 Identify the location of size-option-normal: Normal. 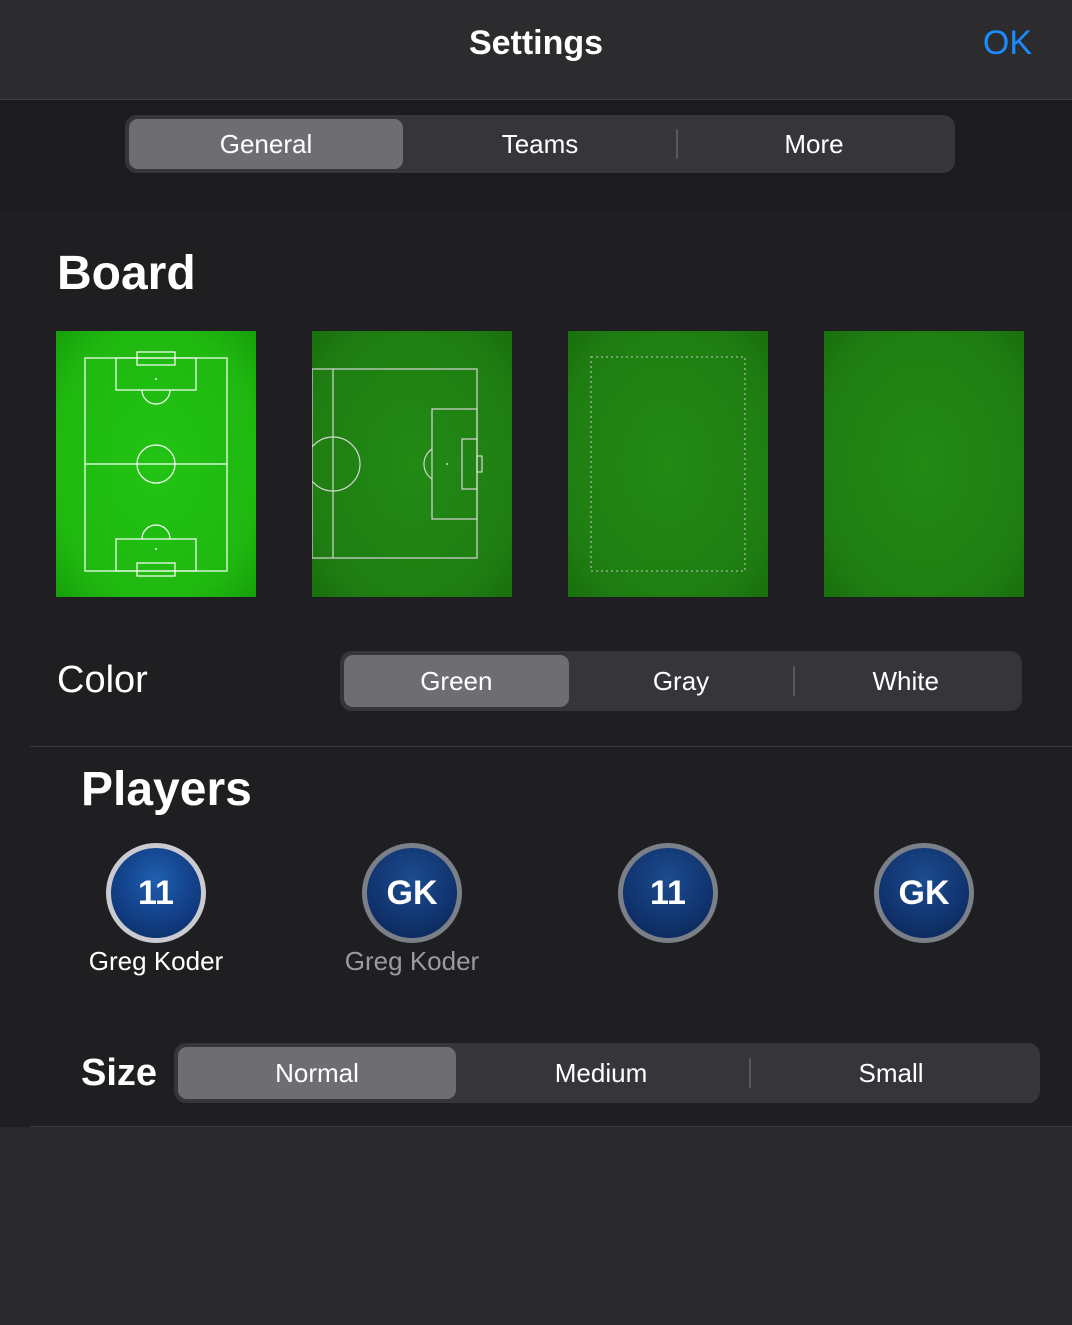
(317, 1073).